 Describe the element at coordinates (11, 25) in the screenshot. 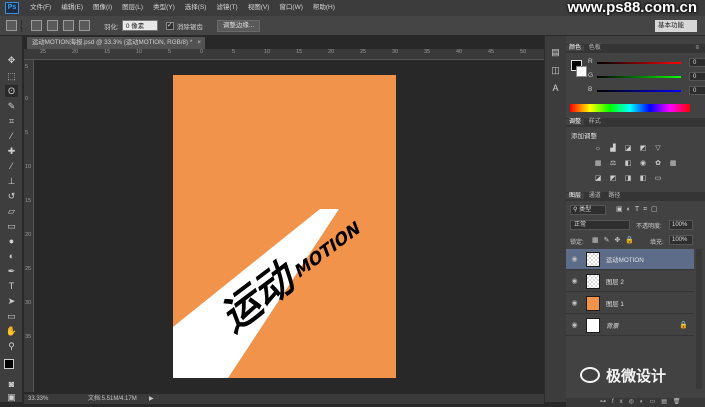

I see `lasso-preset-icon` at that location.